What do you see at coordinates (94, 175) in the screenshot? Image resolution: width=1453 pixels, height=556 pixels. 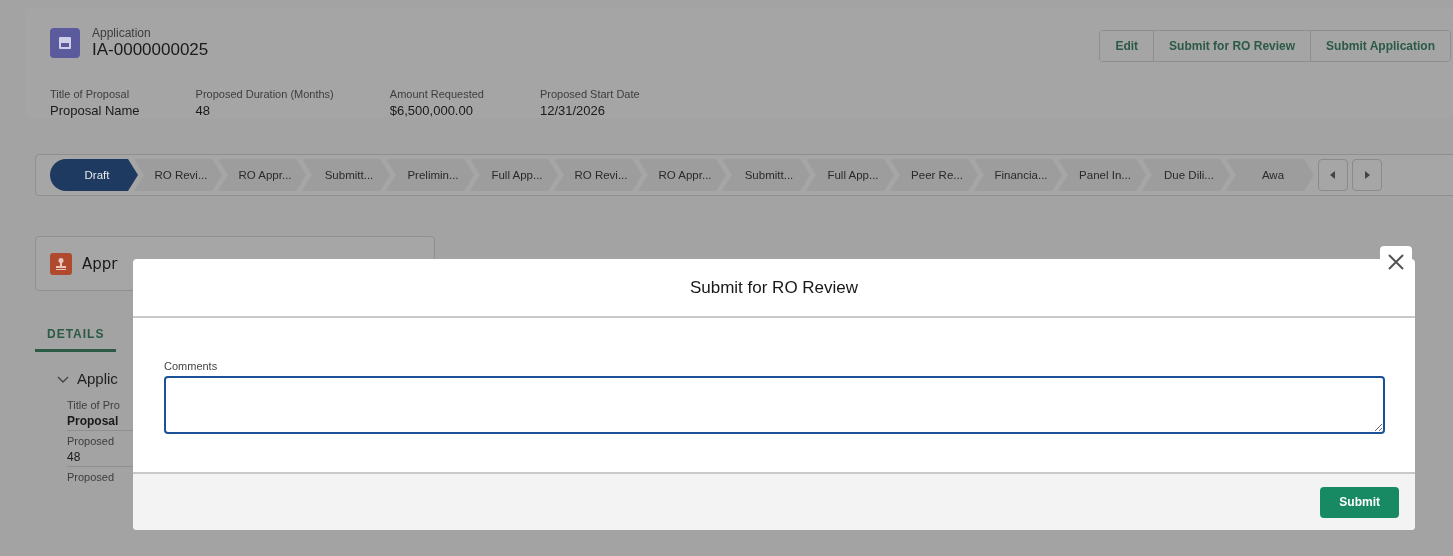 I see `path-stage: Draft` at bounding box center [94, 175].